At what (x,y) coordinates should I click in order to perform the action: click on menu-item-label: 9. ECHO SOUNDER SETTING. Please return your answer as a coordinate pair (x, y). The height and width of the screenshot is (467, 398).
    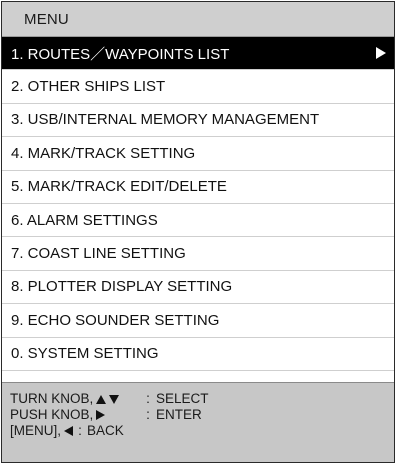
    Looking at the image, I should click on (115, 320).